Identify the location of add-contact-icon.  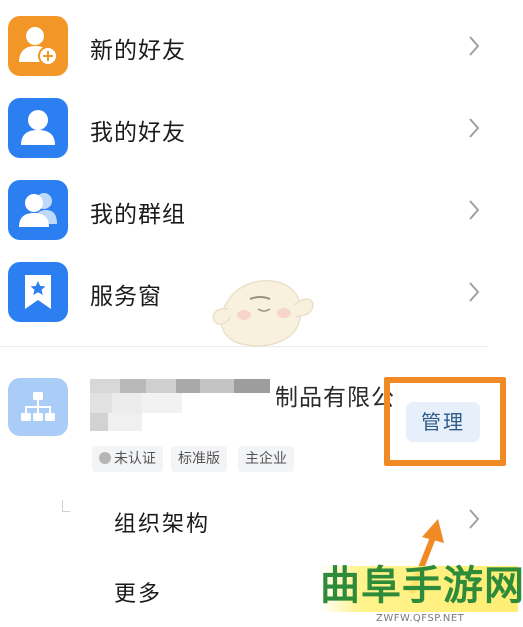
(38, 46).